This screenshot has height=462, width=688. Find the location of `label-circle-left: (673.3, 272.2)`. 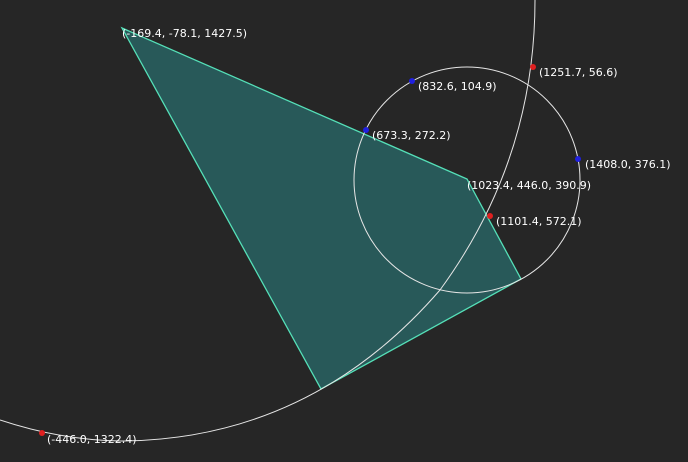

label-circle-left: (673.3, 272.2) is located at coordinates (411, 135).